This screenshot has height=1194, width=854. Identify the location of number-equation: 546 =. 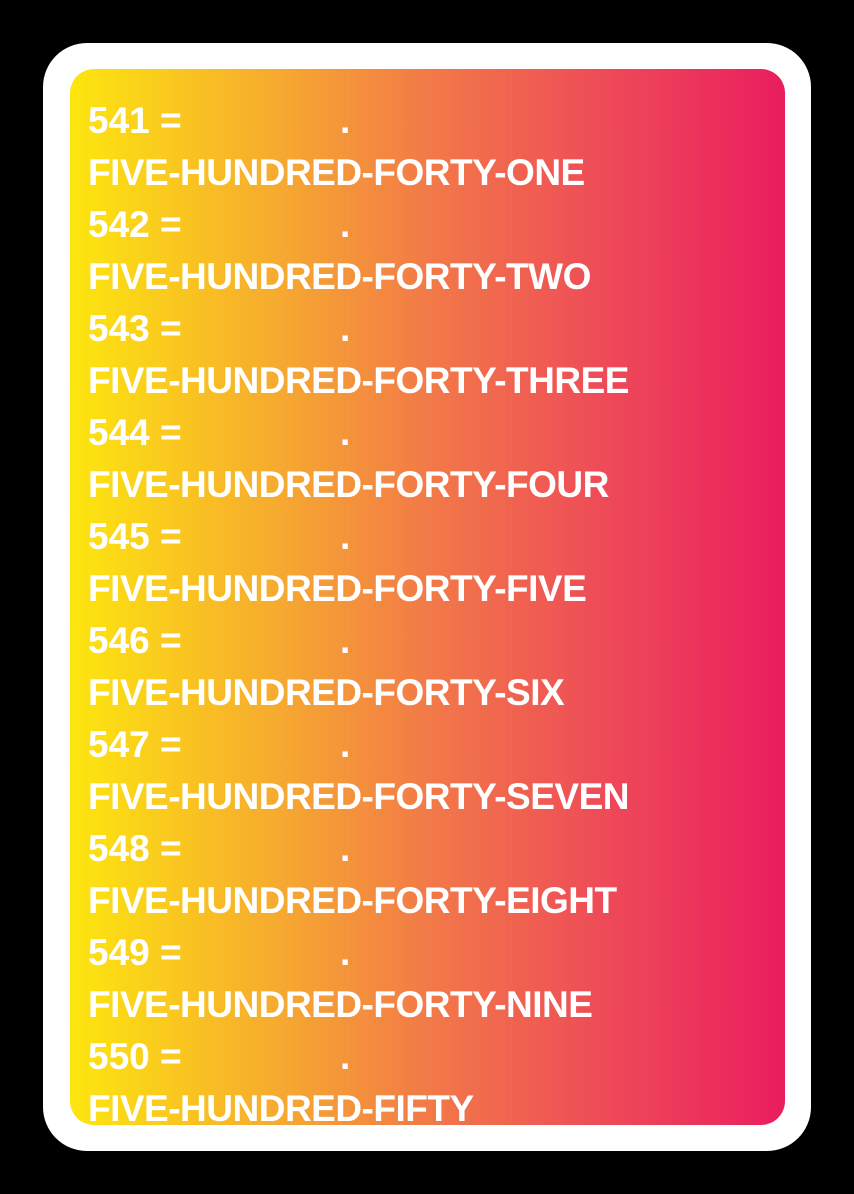
(135, 640).